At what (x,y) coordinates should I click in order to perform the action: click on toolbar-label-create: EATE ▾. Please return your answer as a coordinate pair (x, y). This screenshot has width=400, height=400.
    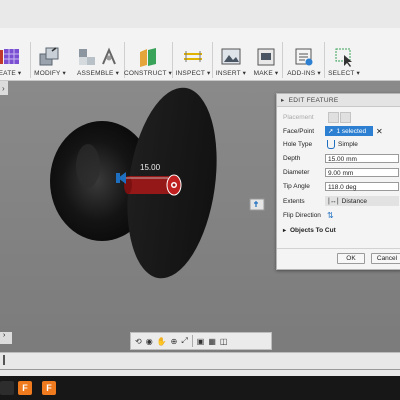
    Looking at the image, I should click on (11, 73).